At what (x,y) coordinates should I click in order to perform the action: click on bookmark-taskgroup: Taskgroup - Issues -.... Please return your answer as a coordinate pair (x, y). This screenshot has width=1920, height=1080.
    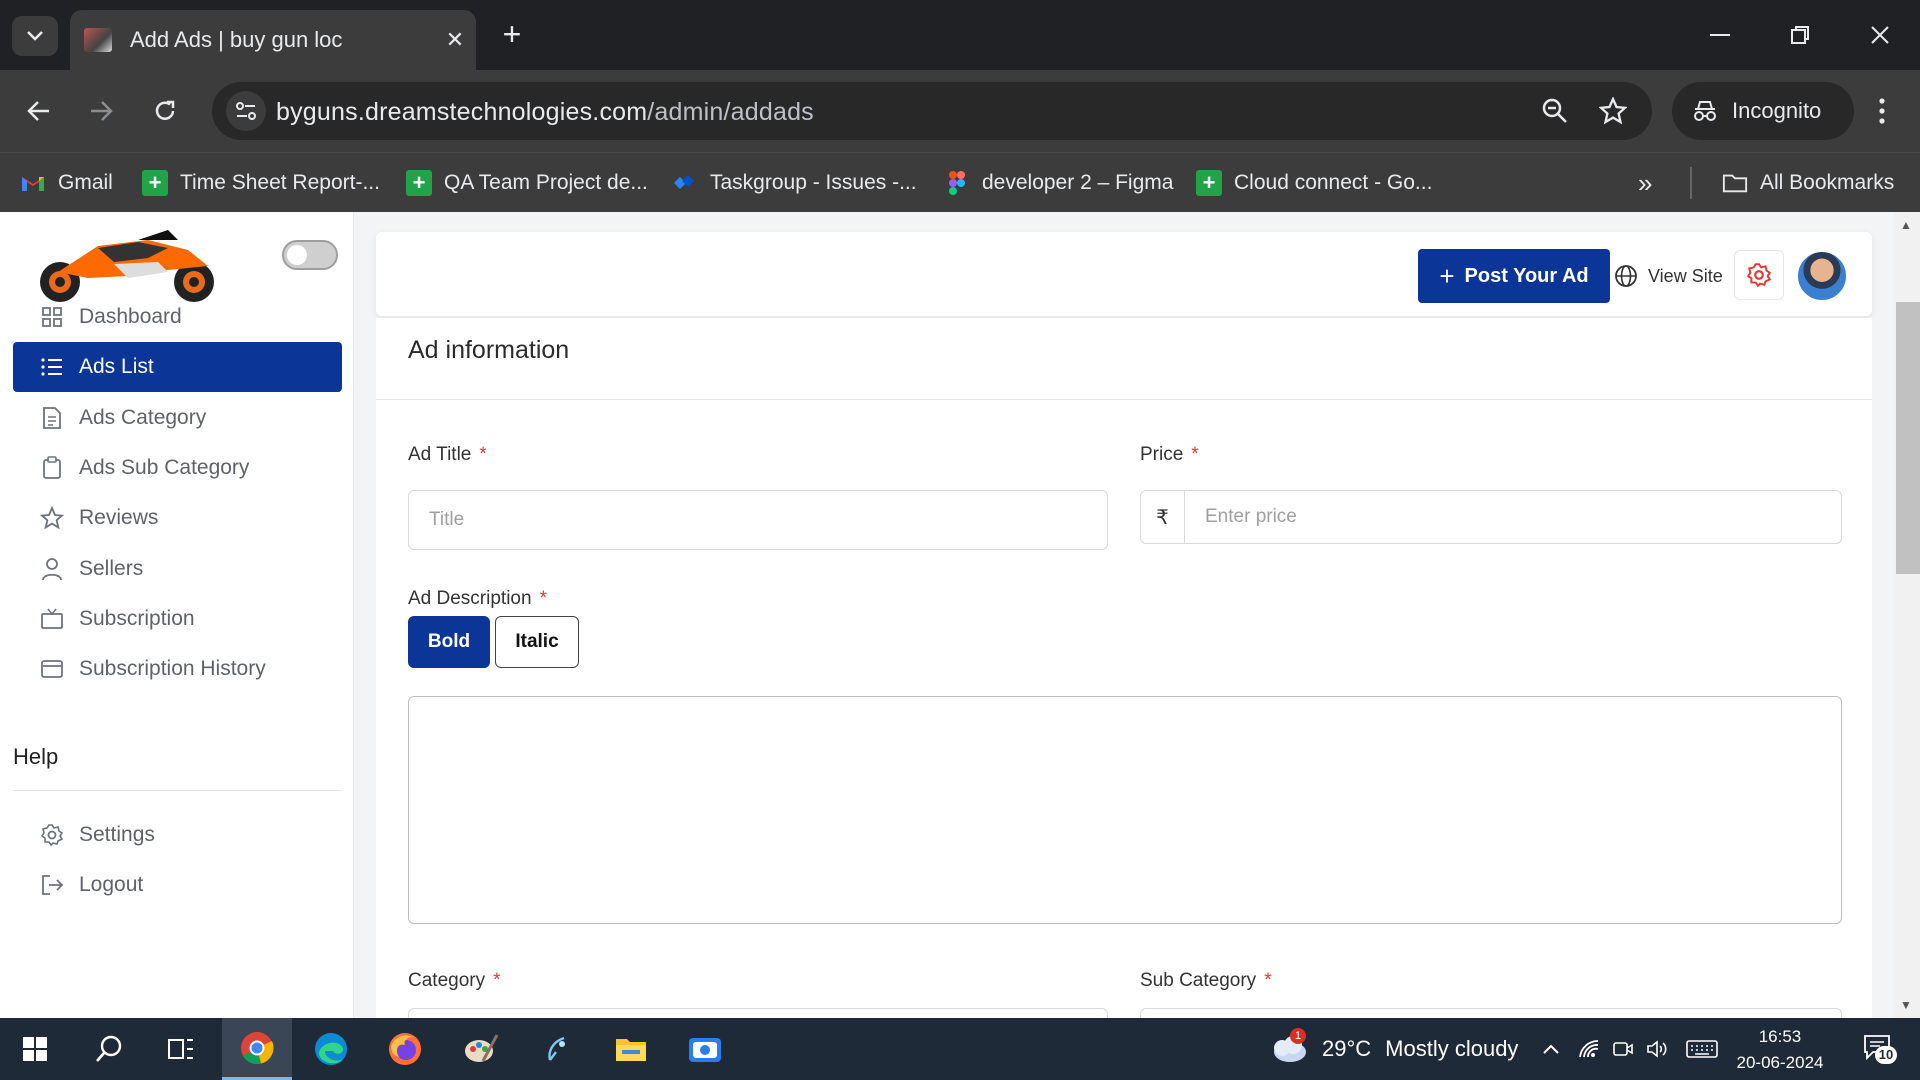
    Looking at the image, I should click on (794, 183).